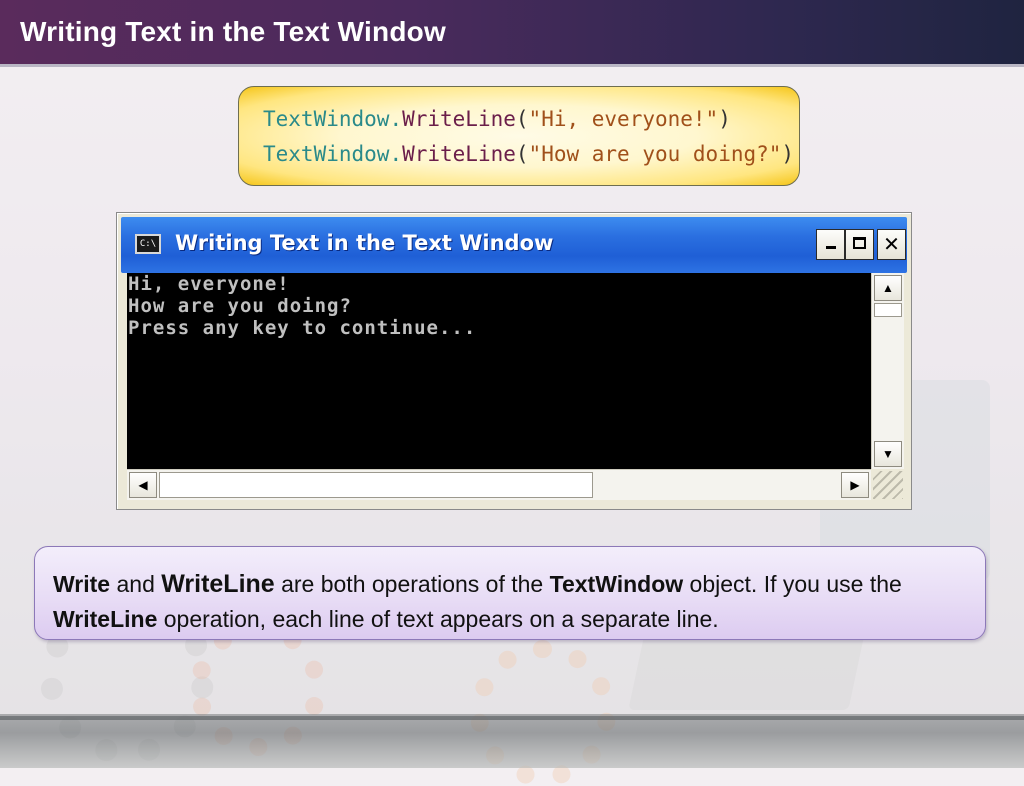 This screenshot has width=1024, height=786. What do you see at coordinates (830, 247) in the screenshot?
I see `minimize-icon` at bounding box center [830, 247].